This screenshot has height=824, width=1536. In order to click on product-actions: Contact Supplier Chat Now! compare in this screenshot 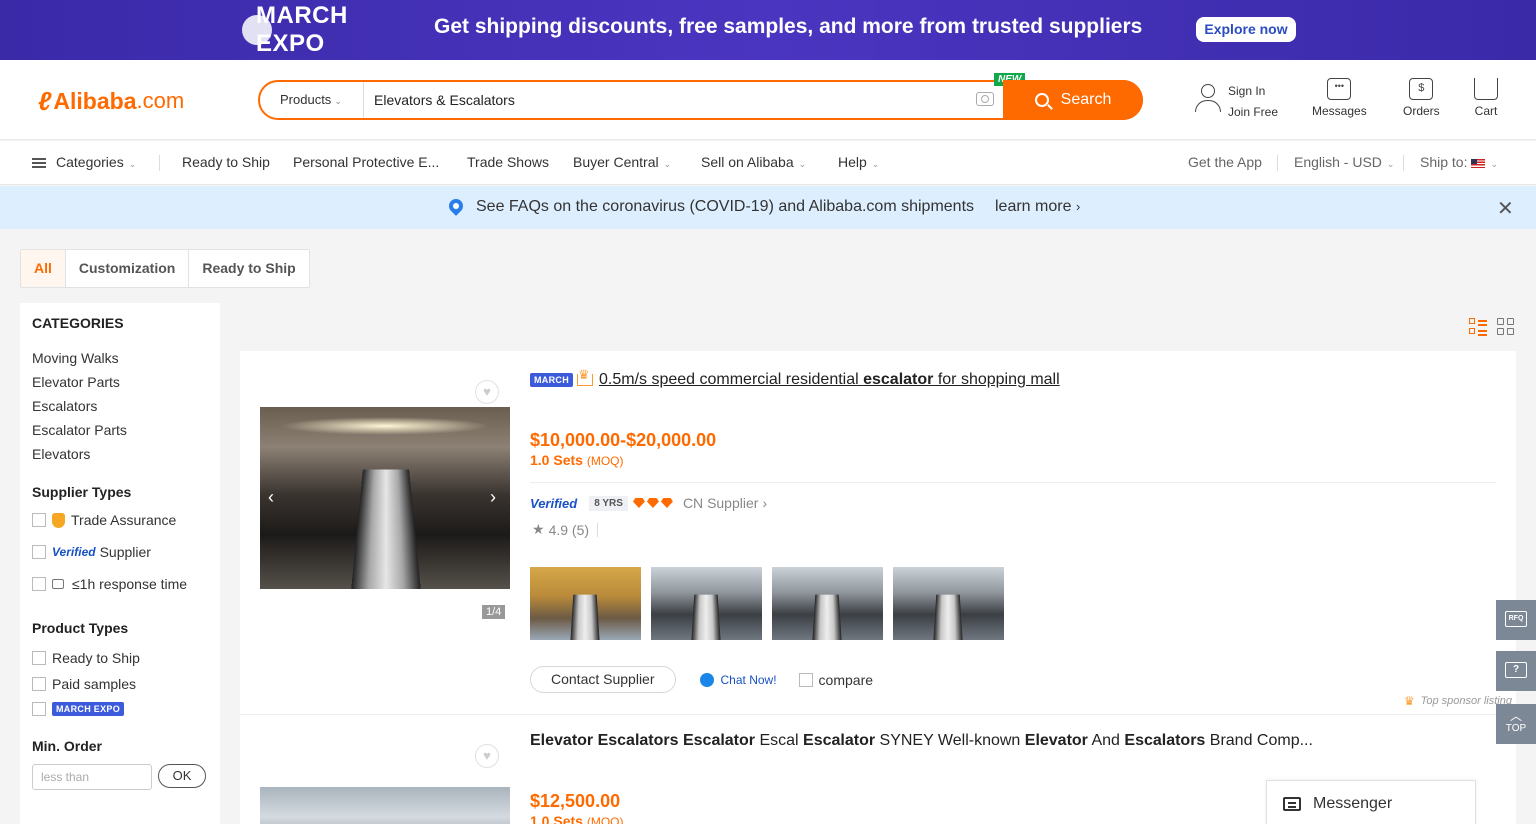, I will do `click(701, 679)`.